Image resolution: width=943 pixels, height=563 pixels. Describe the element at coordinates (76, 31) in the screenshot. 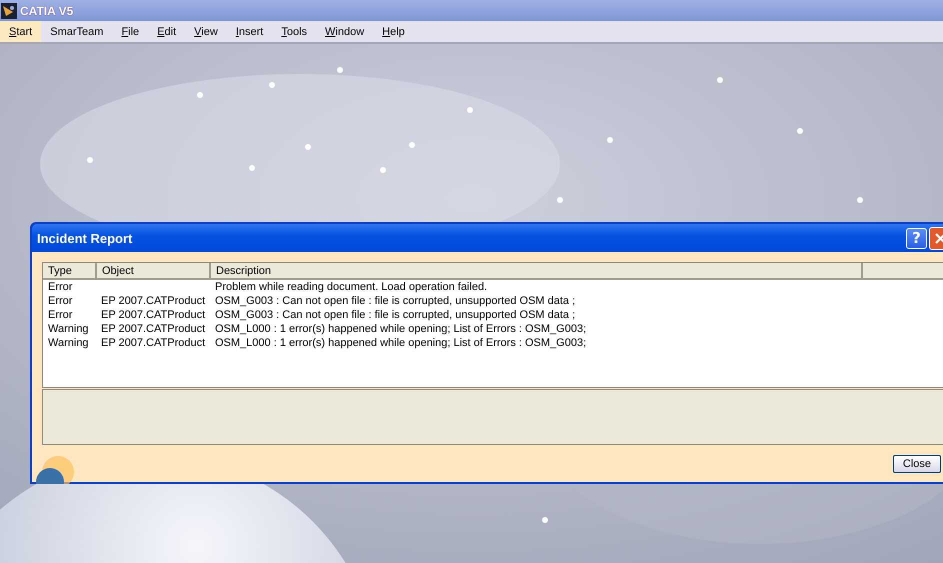

I see `menu-item: SmarTeam` at that location.